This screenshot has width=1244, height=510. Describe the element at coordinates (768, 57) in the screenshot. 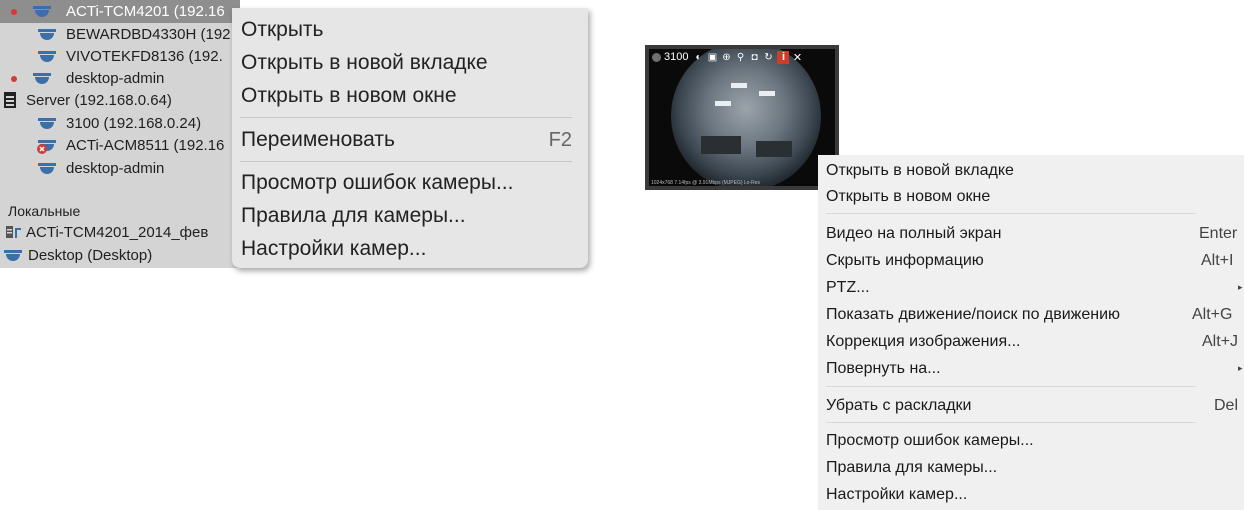

I see `rotate-icon: ↻` at that location.